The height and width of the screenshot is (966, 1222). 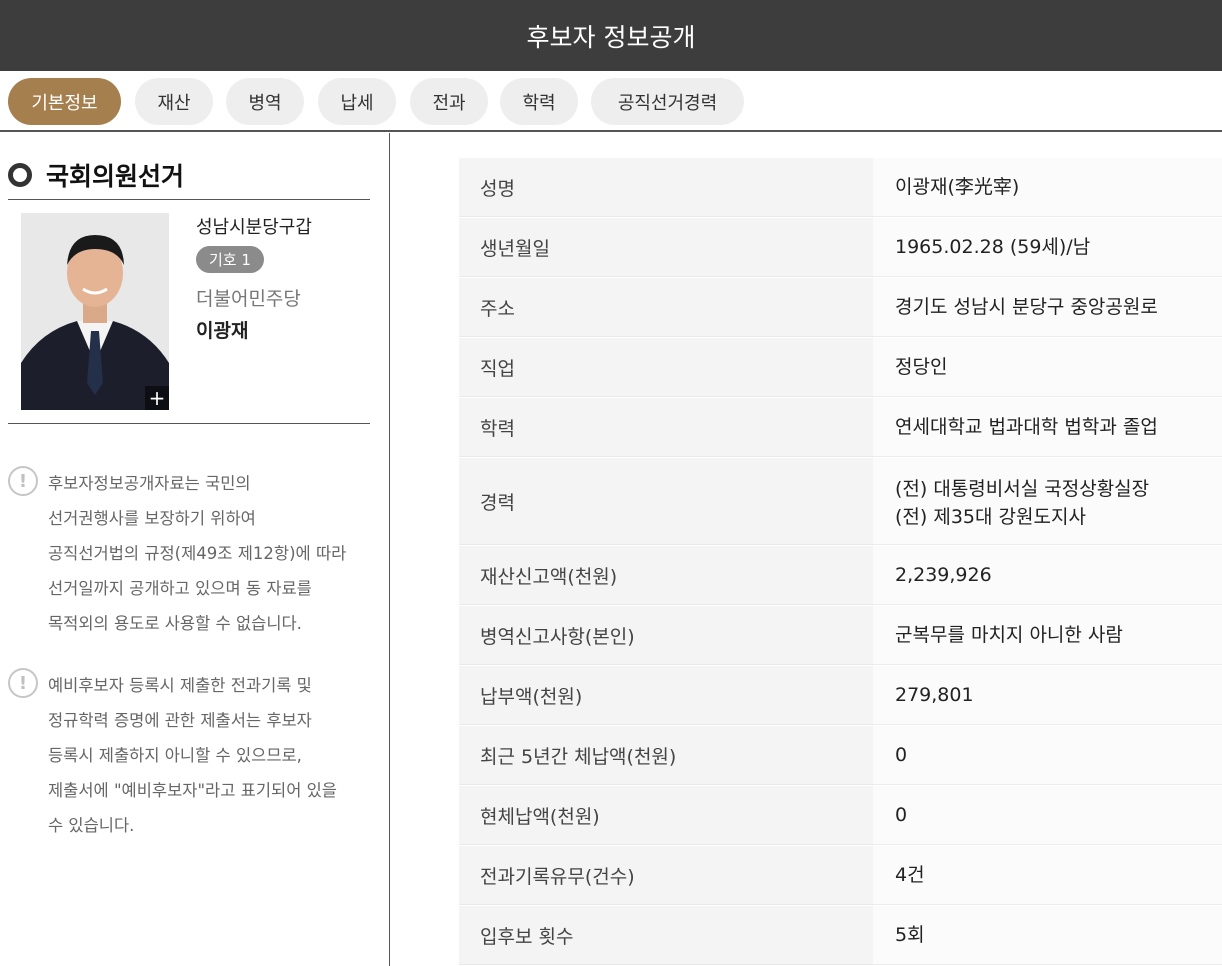 I want to click on page-title: 후보자 정보공개, so click(x=611, y=37).